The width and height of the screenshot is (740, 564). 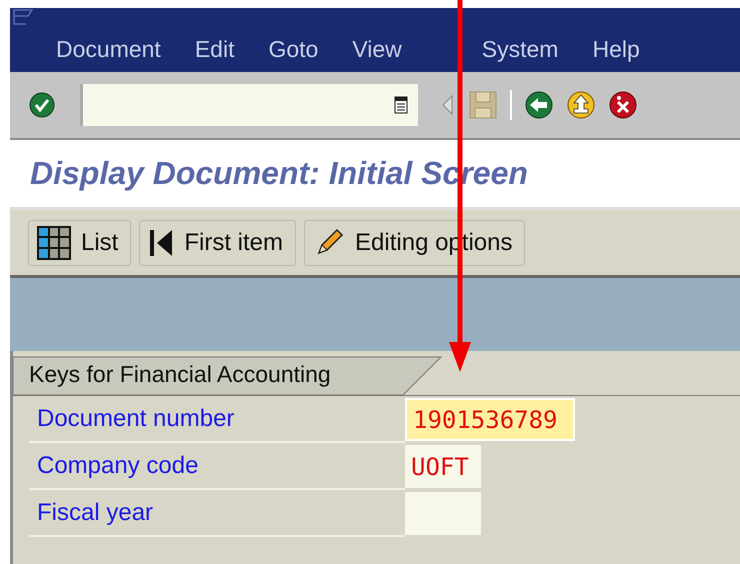 I want to click on field-label: Document number, so click(x=217, y=419).